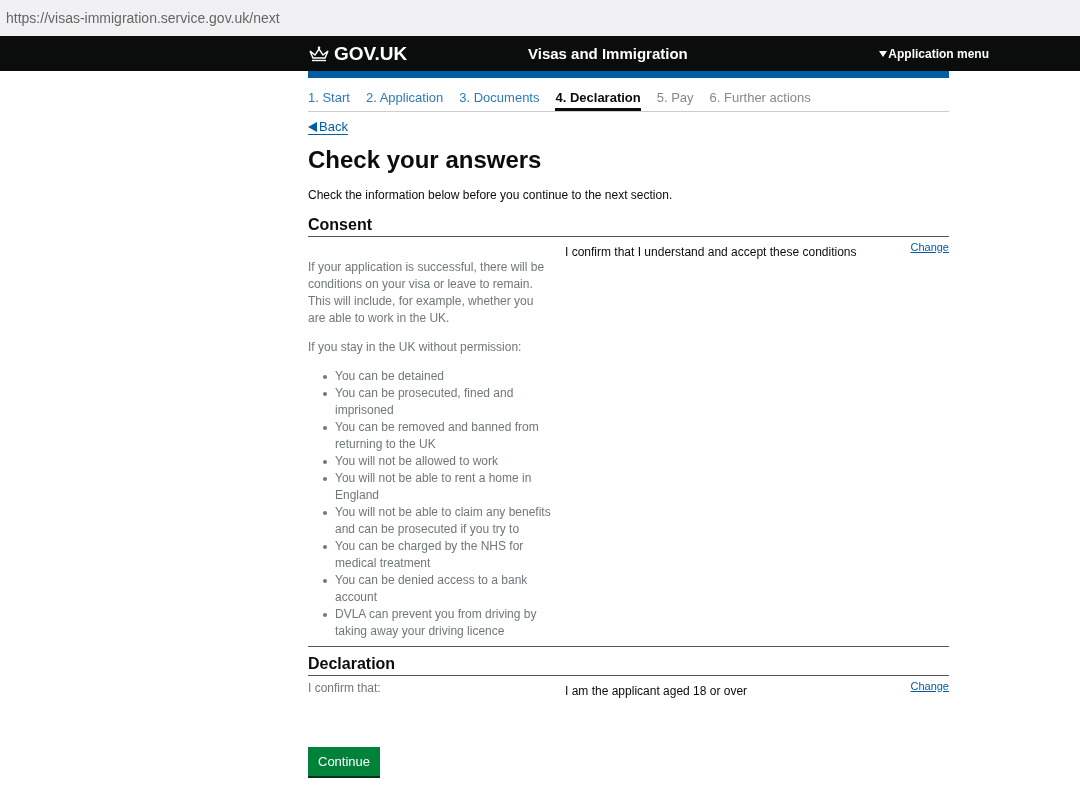  Describe the element at coordinates (656, 690) in the screenshot. I see `answer-text: I am the applicant aged 18 or over` at that location.